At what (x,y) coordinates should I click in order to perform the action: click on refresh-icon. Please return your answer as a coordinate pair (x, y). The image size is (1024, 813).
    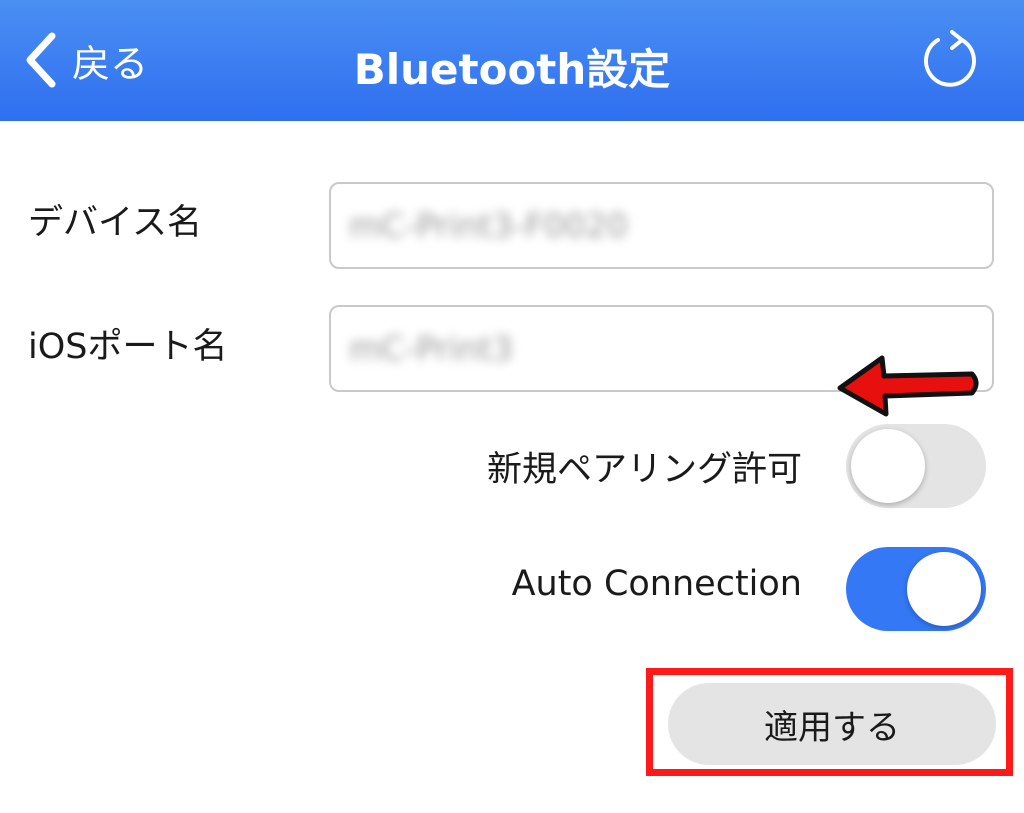
    Looking at the image, I should click on (950, 58).